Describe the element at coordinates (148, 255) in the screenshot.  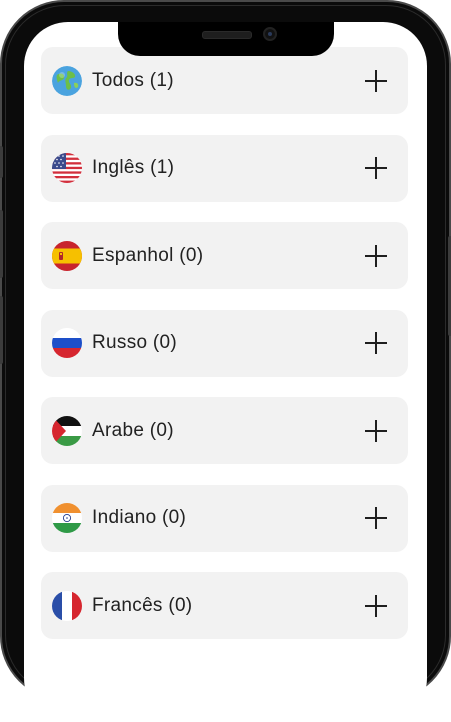
I see `language-label: Espanhol (0)` at that location.